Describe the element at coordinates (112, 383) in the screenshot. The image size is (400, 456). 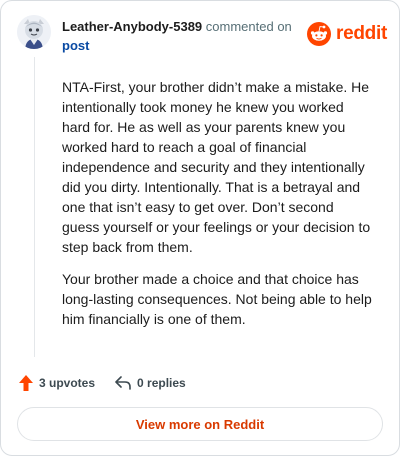
I see `comment-actions: 3 upvotes 0 replies` at that location.